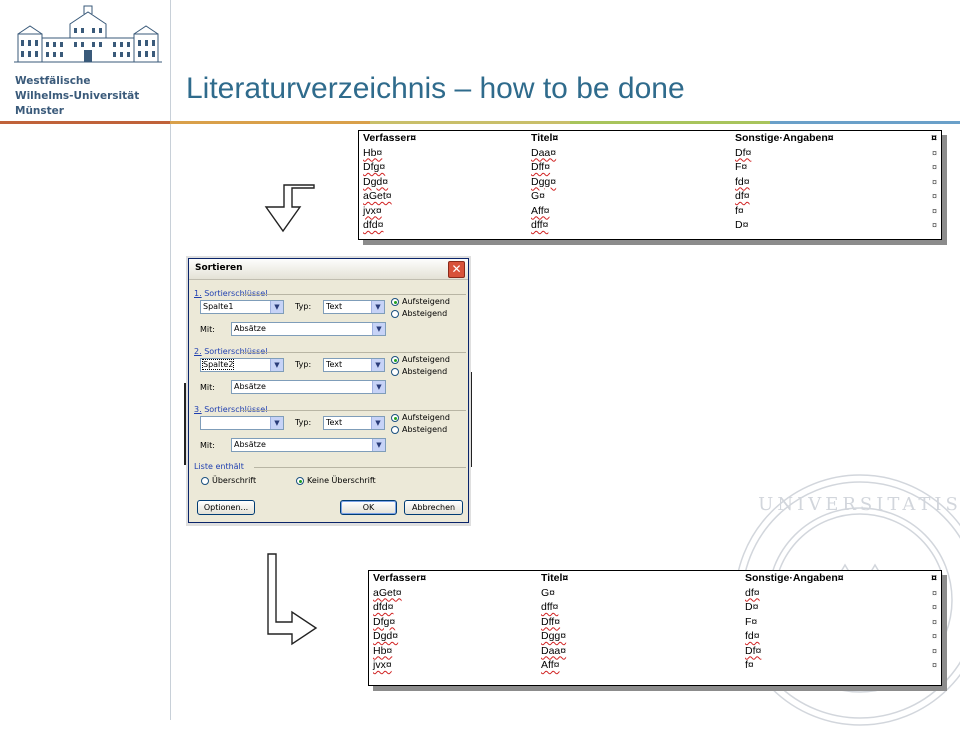 The height and width of the screenshot is (730, 960). I want to click on header-mark: ¤, so click(934, 138).